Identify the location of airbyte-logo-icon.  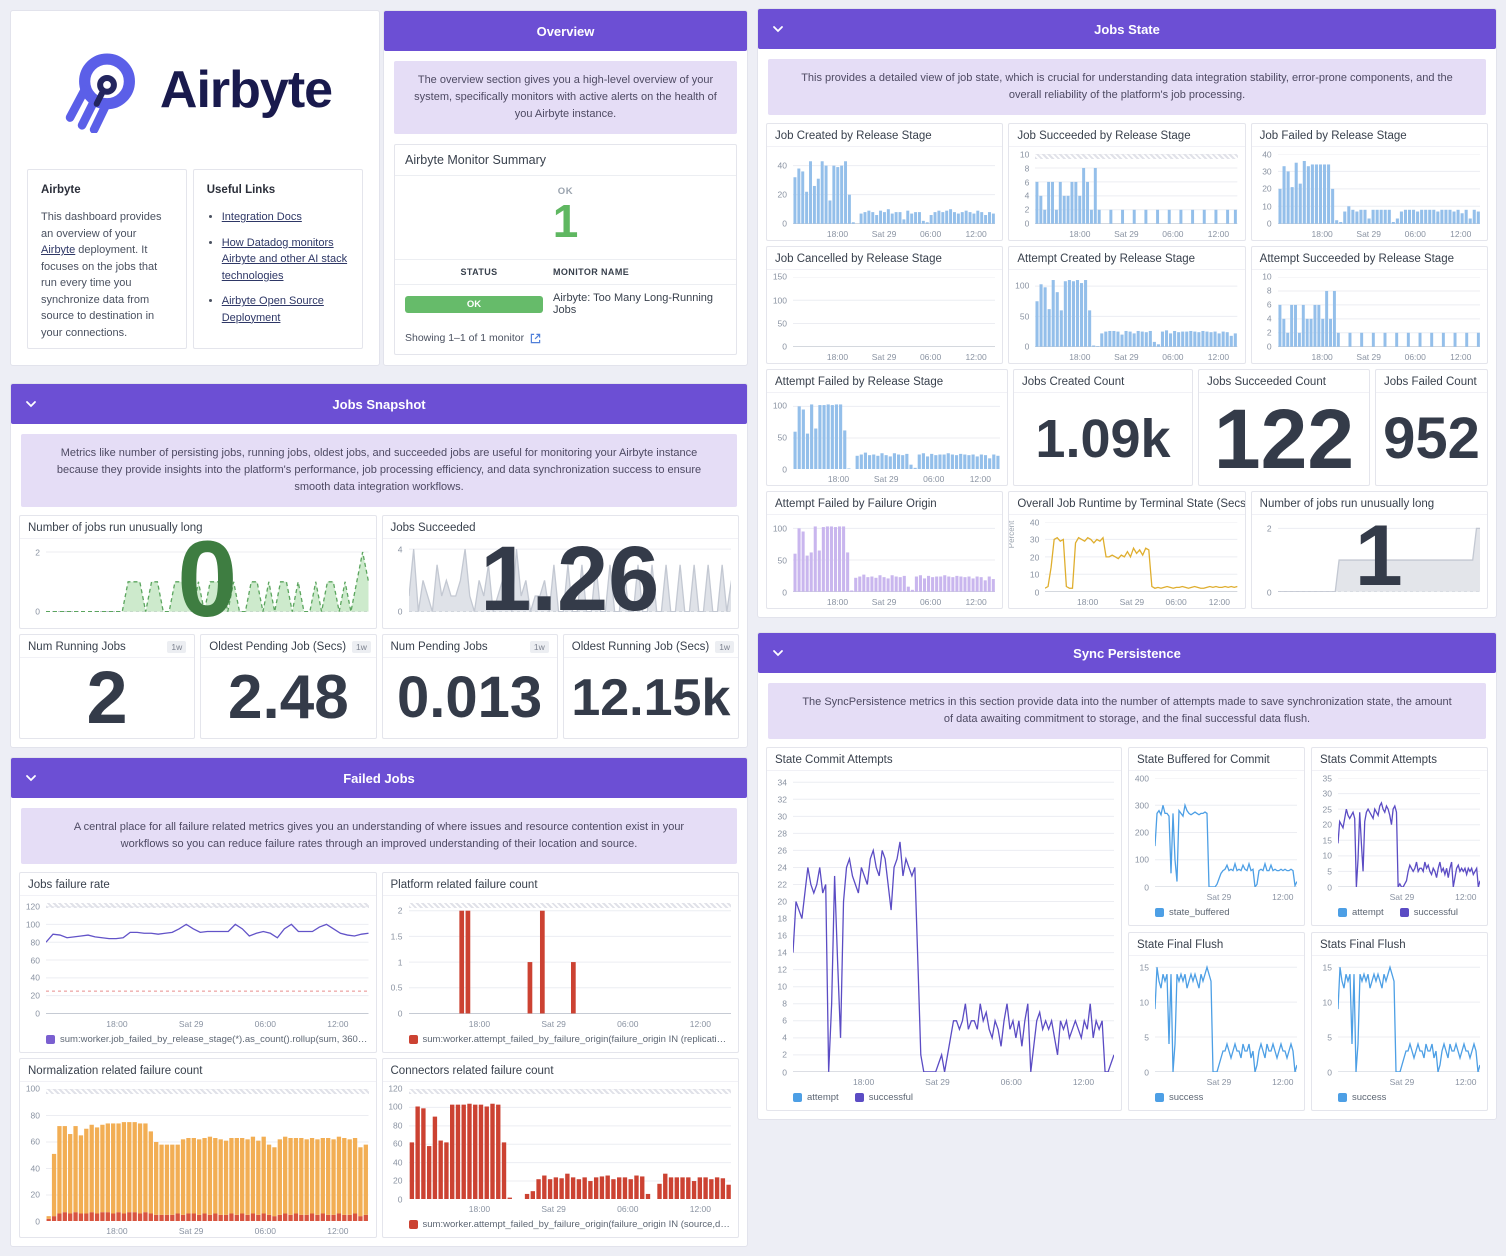
(100, 93).